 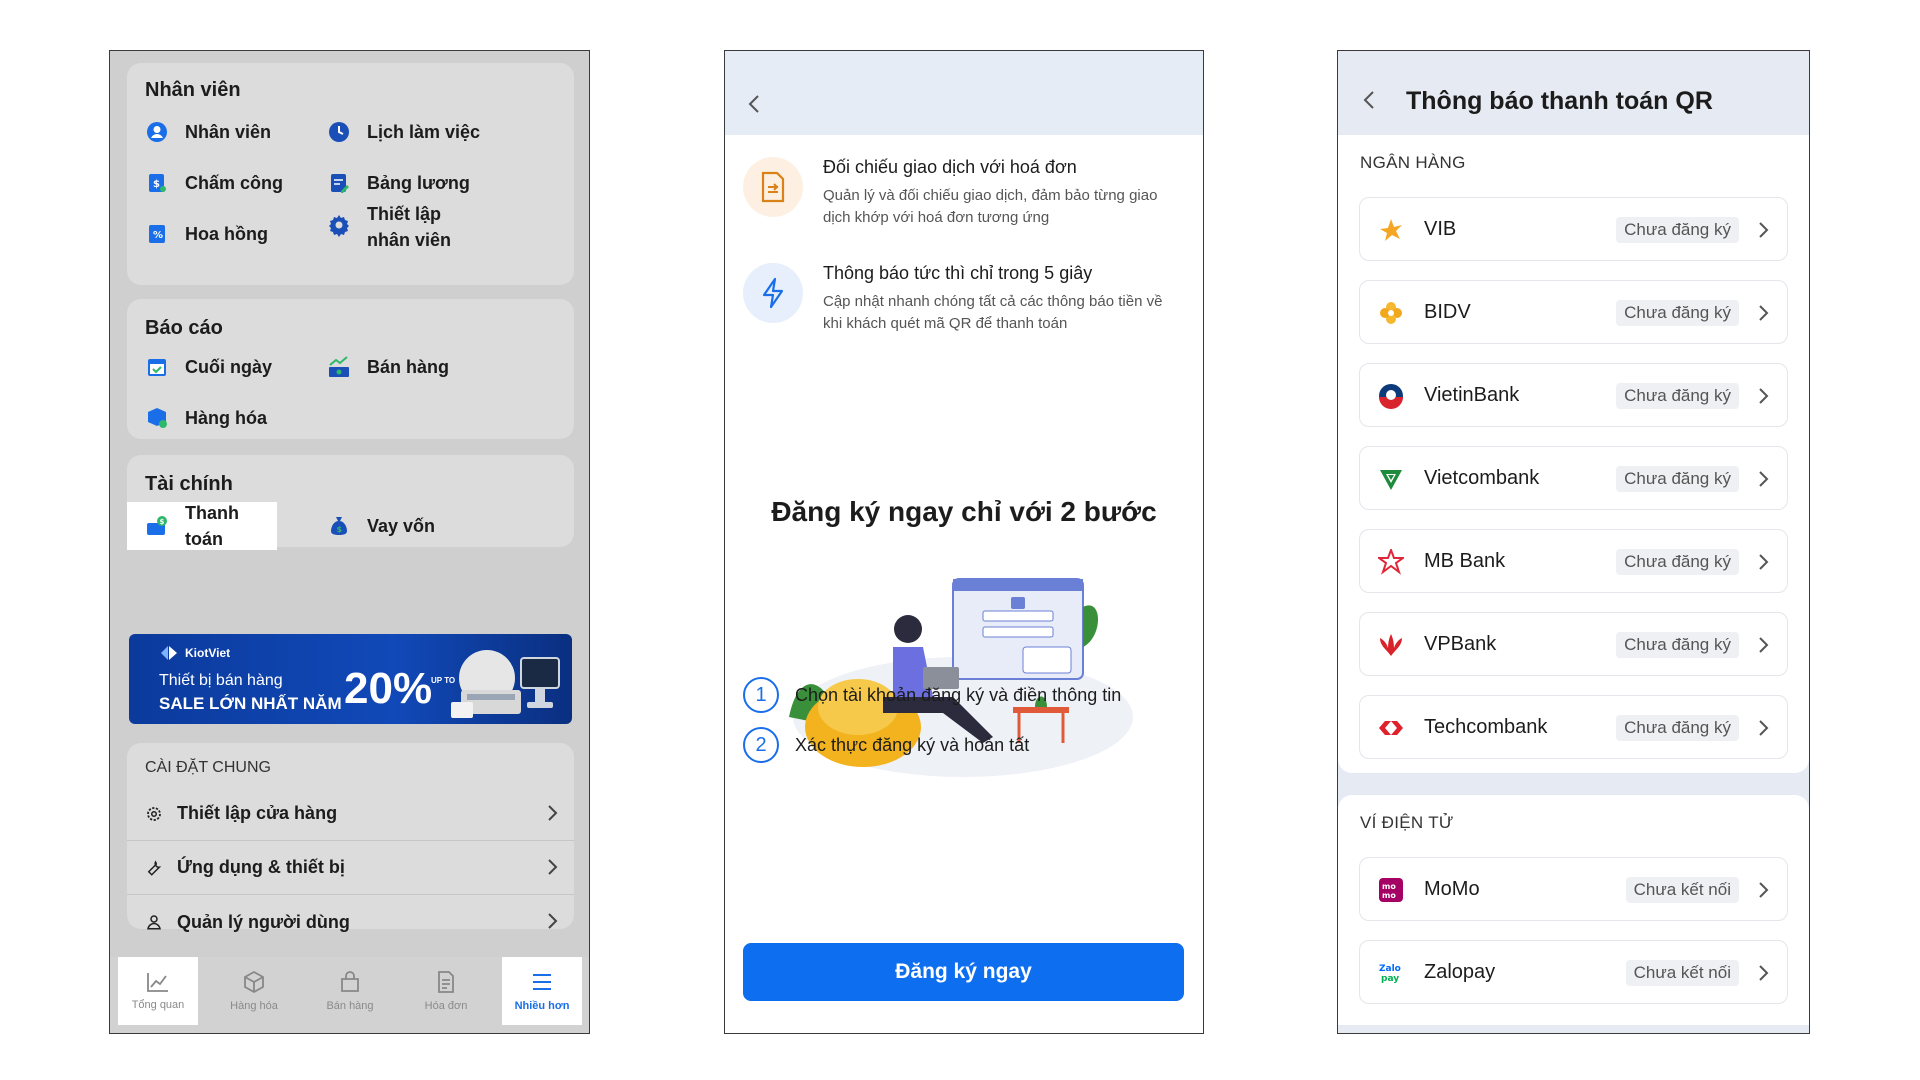 I want to click on general-settings-title: CÀI ĐẶT CHUNG, so click(x=208, y=767).